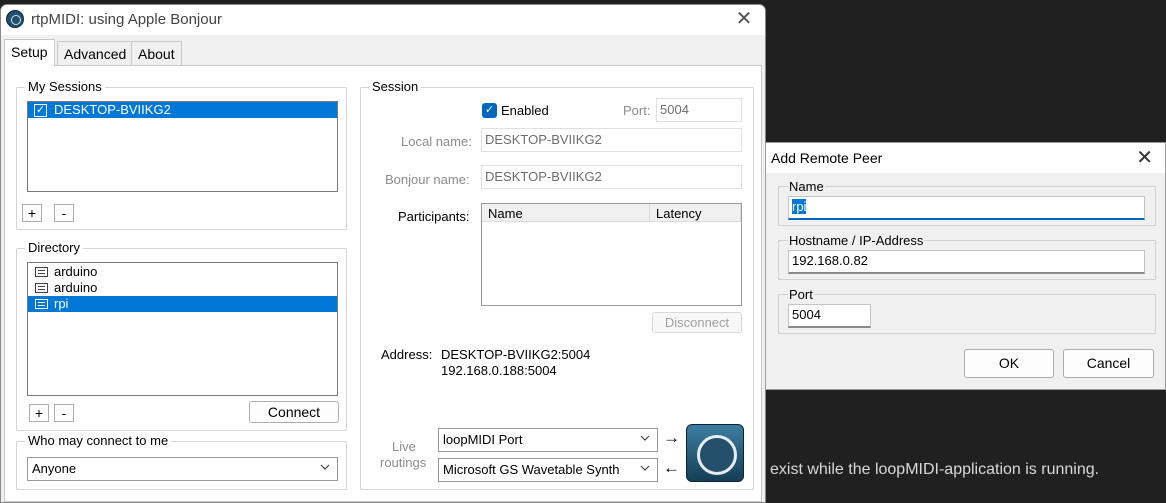 The width and height of the screenshot is (1166, 503). Describe the element at coordinates (54, 247) in the screenshot. I see `directory-title: Directory` at that location.